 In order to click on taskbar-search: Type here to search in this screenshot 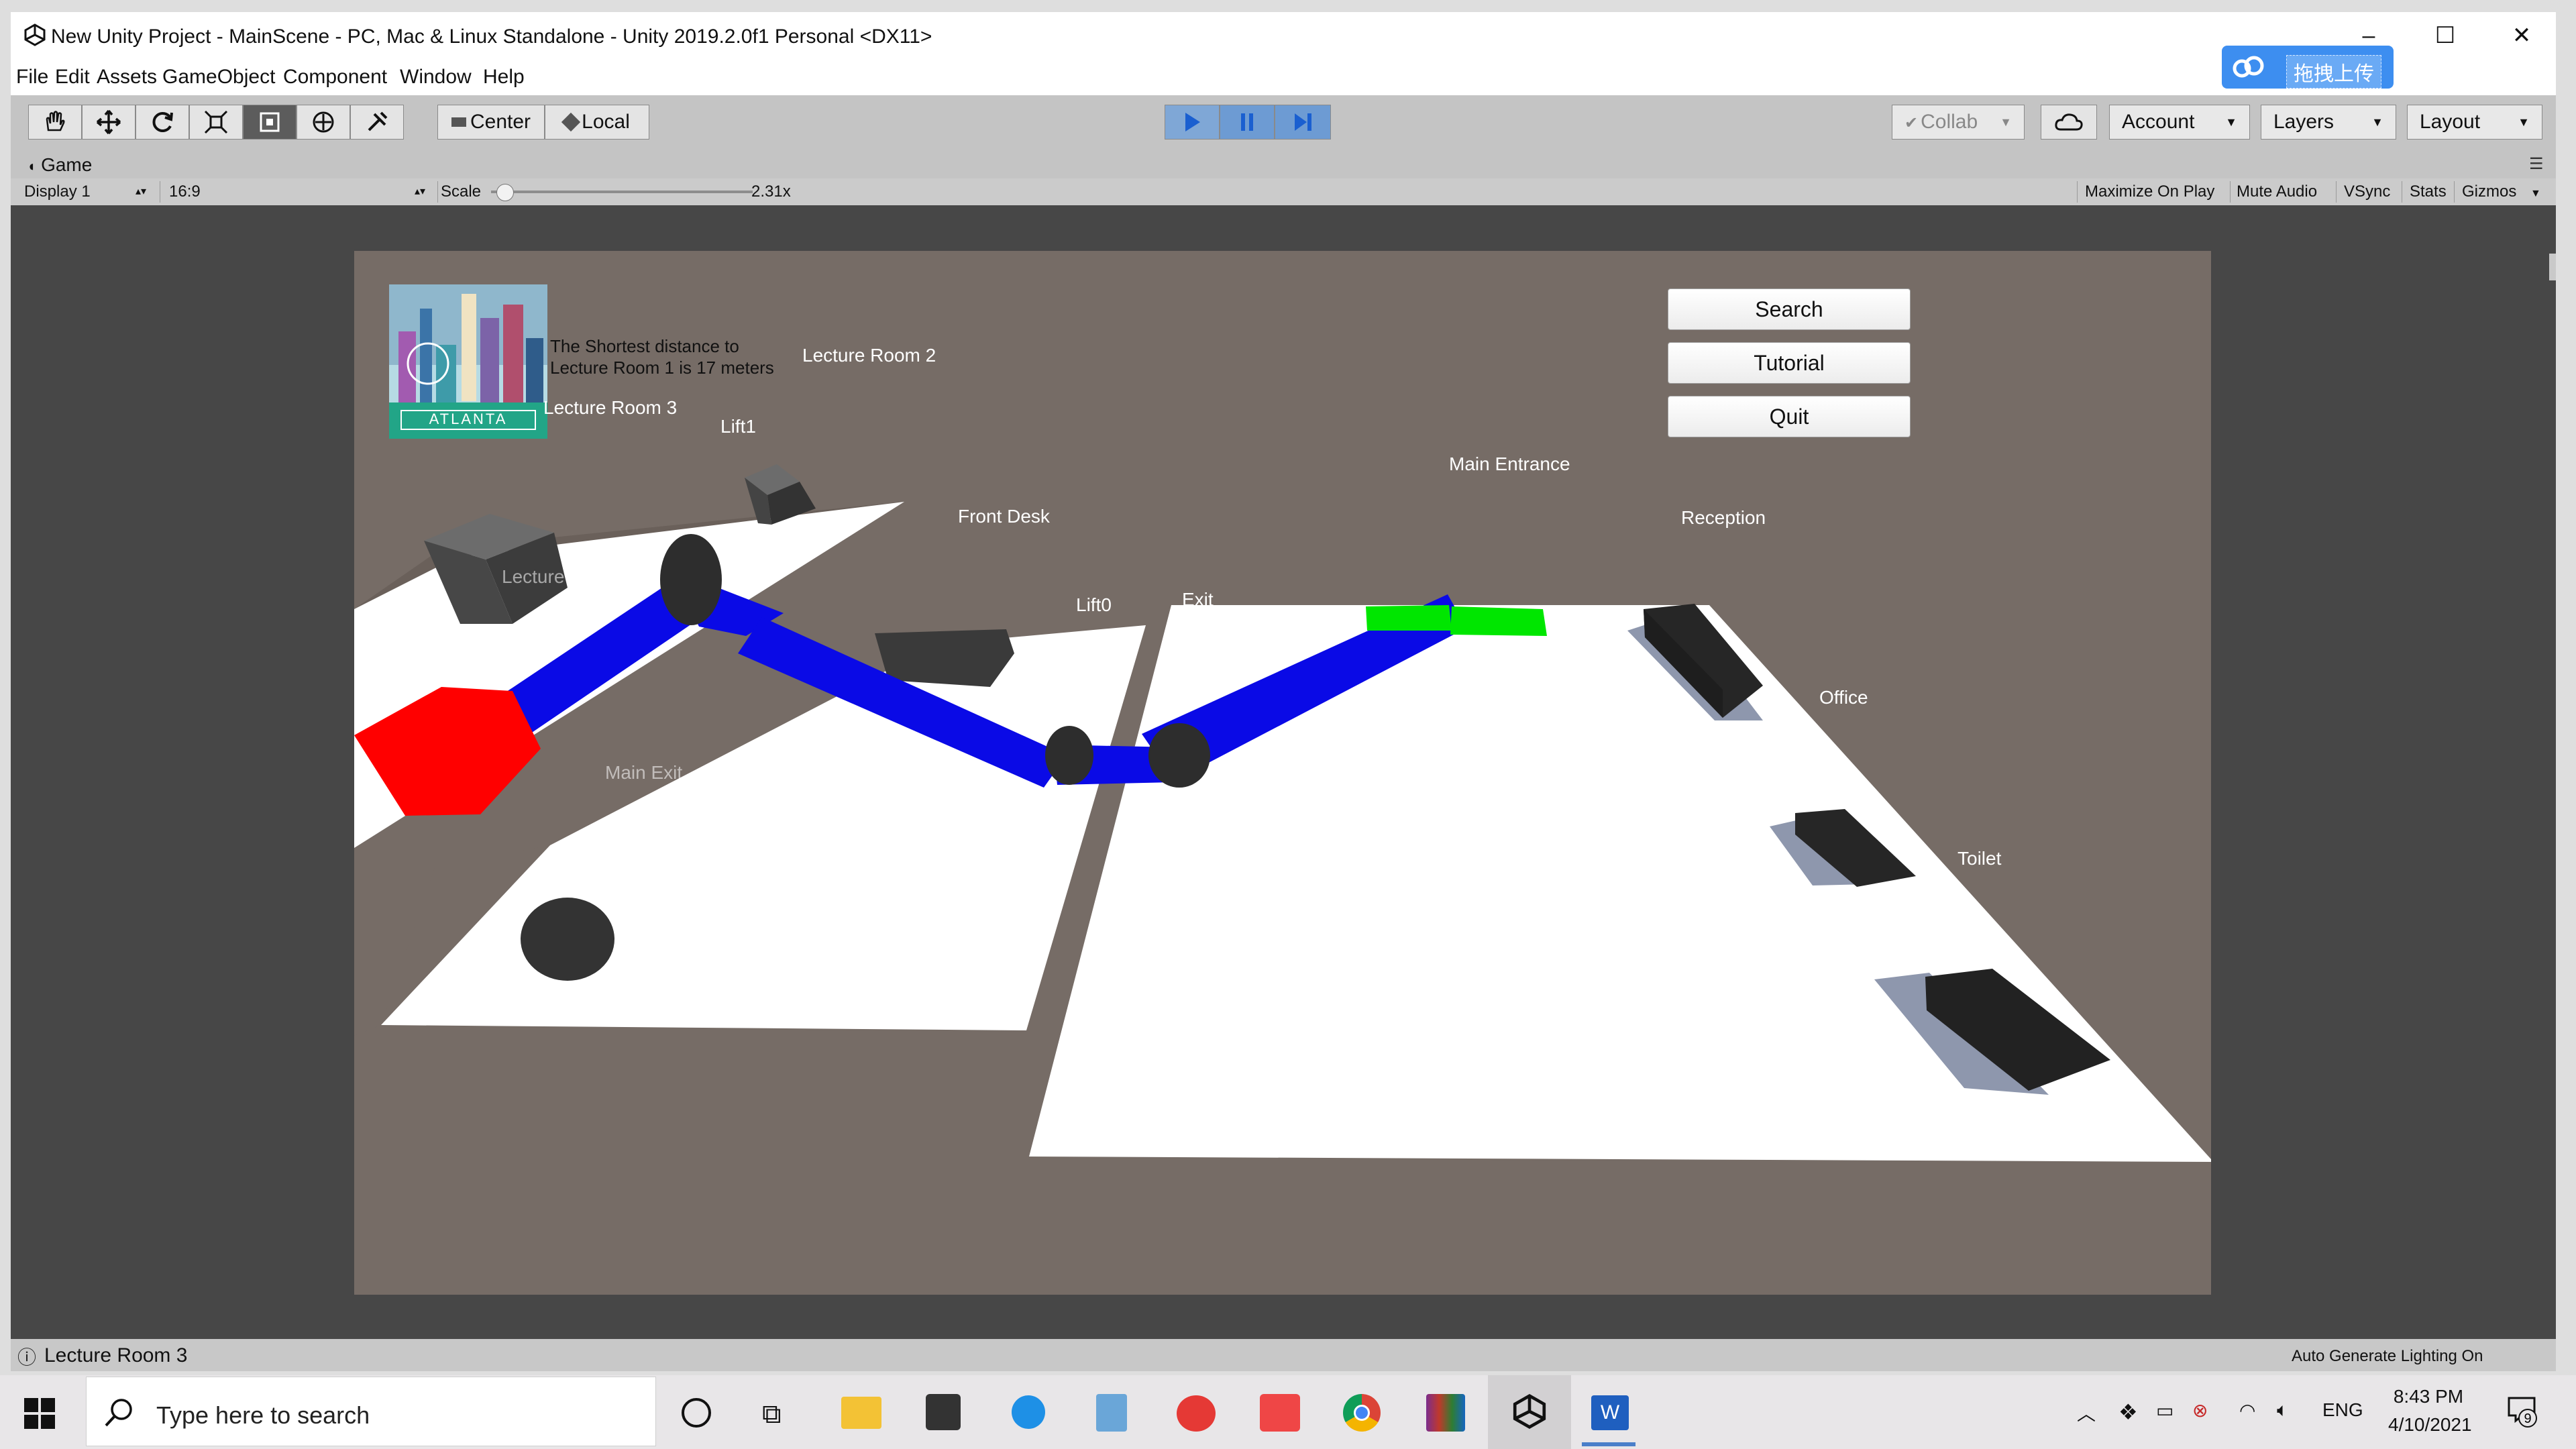, I will do `click(371, 1411)`.